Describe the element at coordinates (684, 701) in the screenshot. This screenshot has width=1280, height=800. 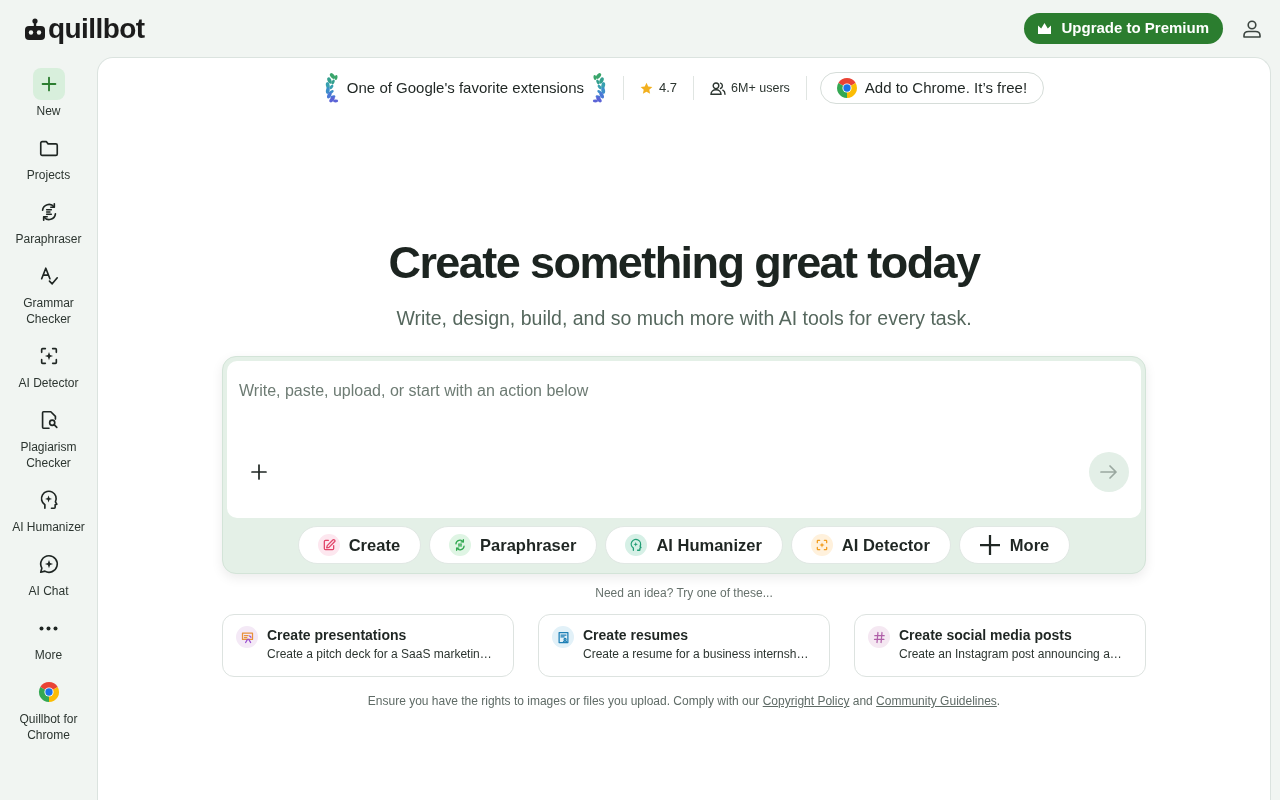
I see `disclaimer-text: Ensure you have the rights to images or files you upload. Comply with our Copyright Policy and Community Guidelines.` at that location.